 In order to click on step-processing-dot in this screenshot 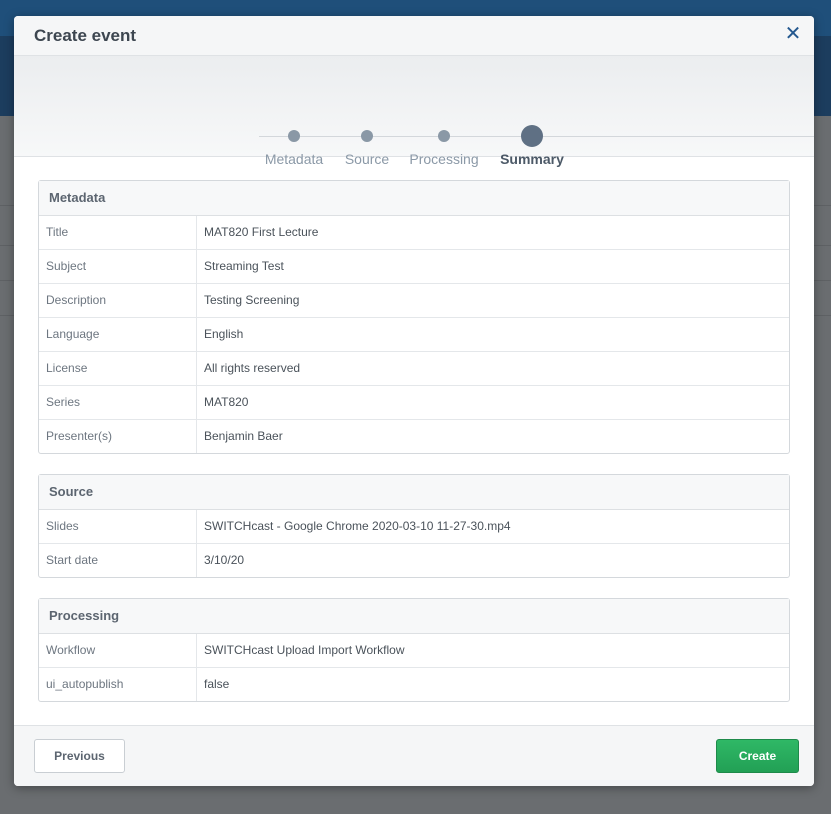, I will do `click(444, 136)`.